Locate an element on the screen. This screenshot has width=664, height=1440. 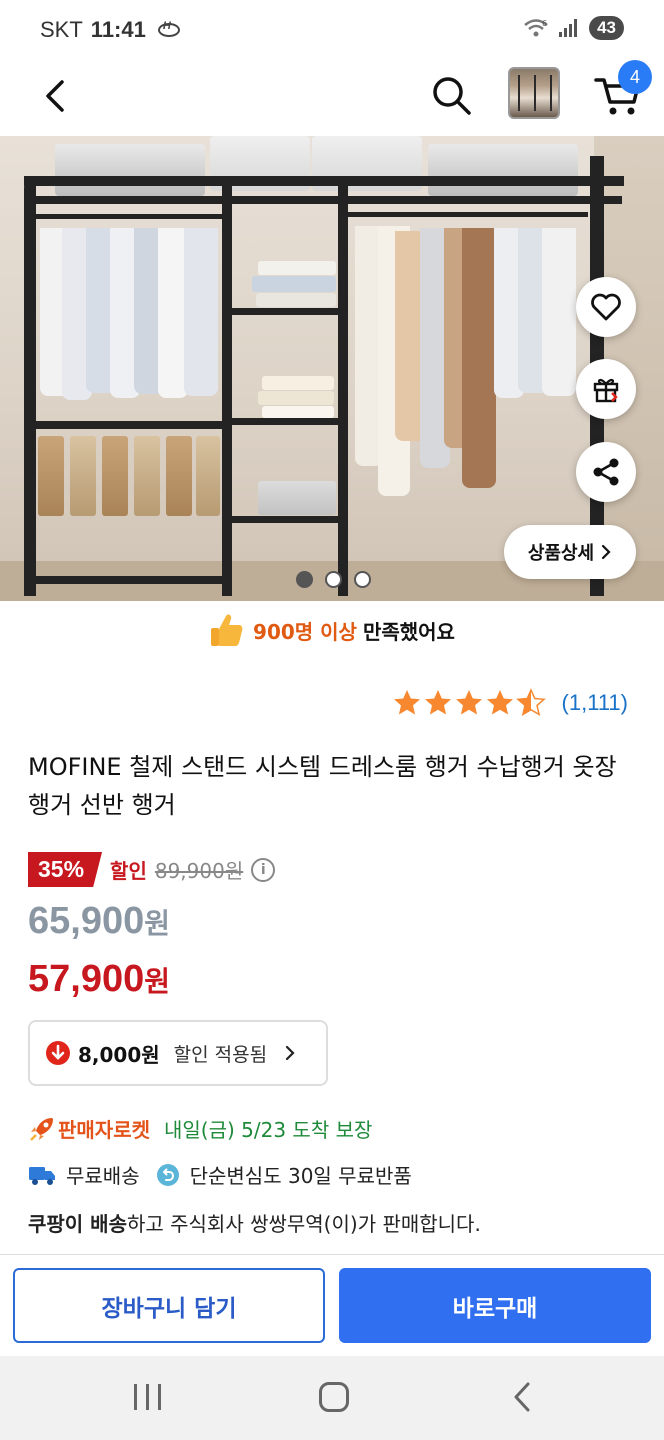
recent-apps-icon is located at coordinates (149, 1397).